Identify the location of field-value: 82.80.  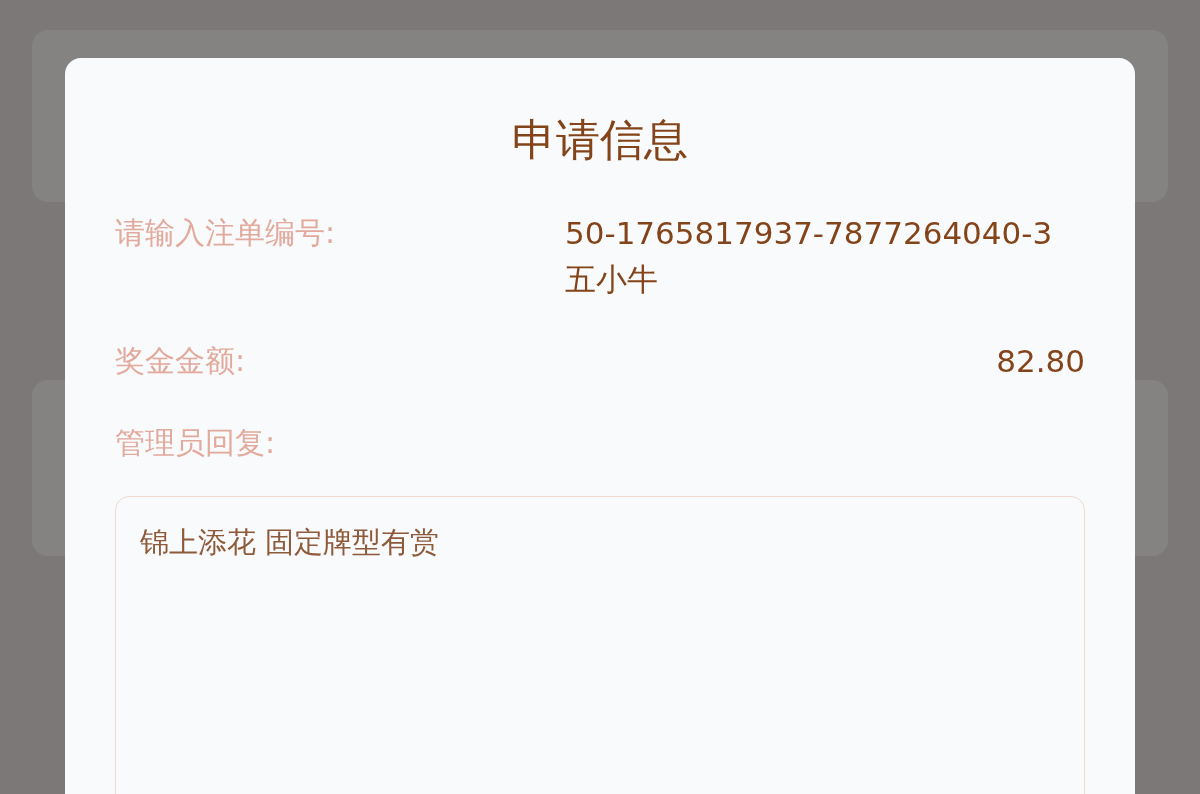
(1040, 361).